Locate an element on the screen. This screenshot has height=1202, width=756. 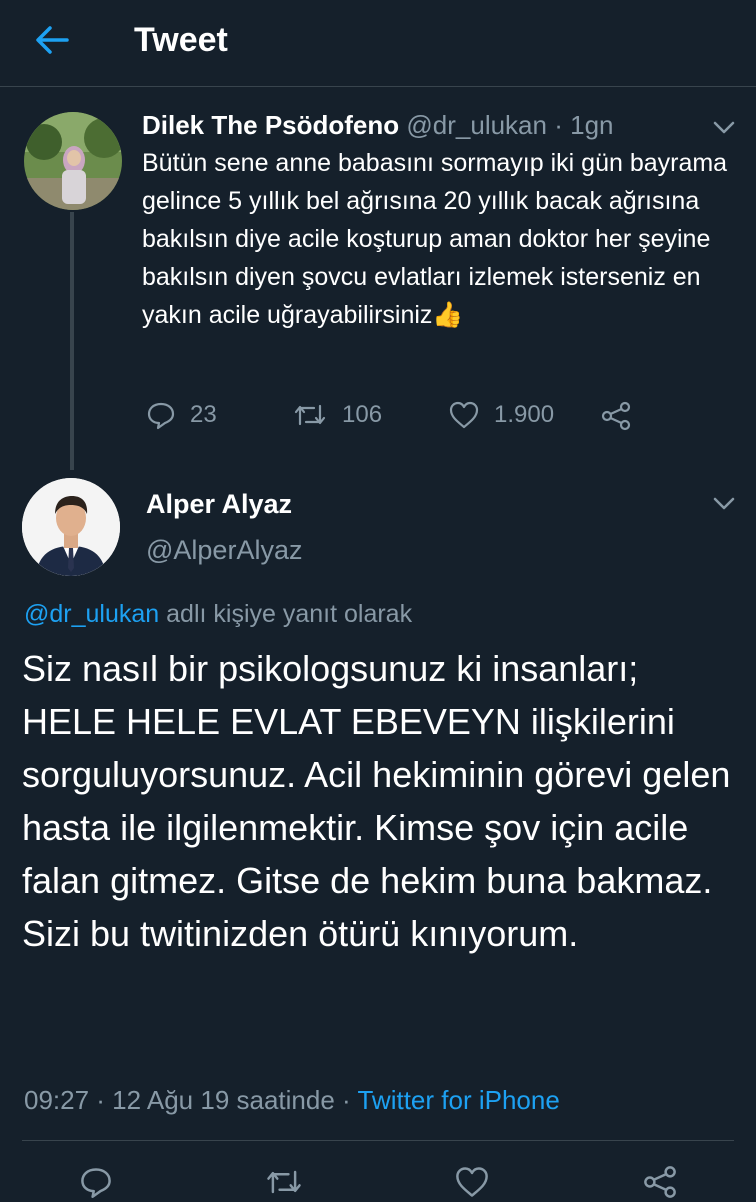
replying-to-handle-link: @dr_ulukan is located at coordinates (91, 614).